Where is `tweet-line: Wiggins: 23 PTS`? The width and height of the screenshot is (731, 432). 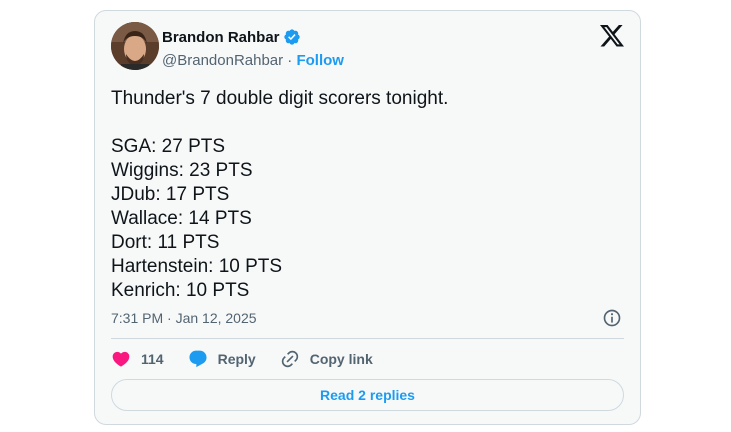 tweet-line: Wiggins: 23 PTS is located at coordinates (182, 170).